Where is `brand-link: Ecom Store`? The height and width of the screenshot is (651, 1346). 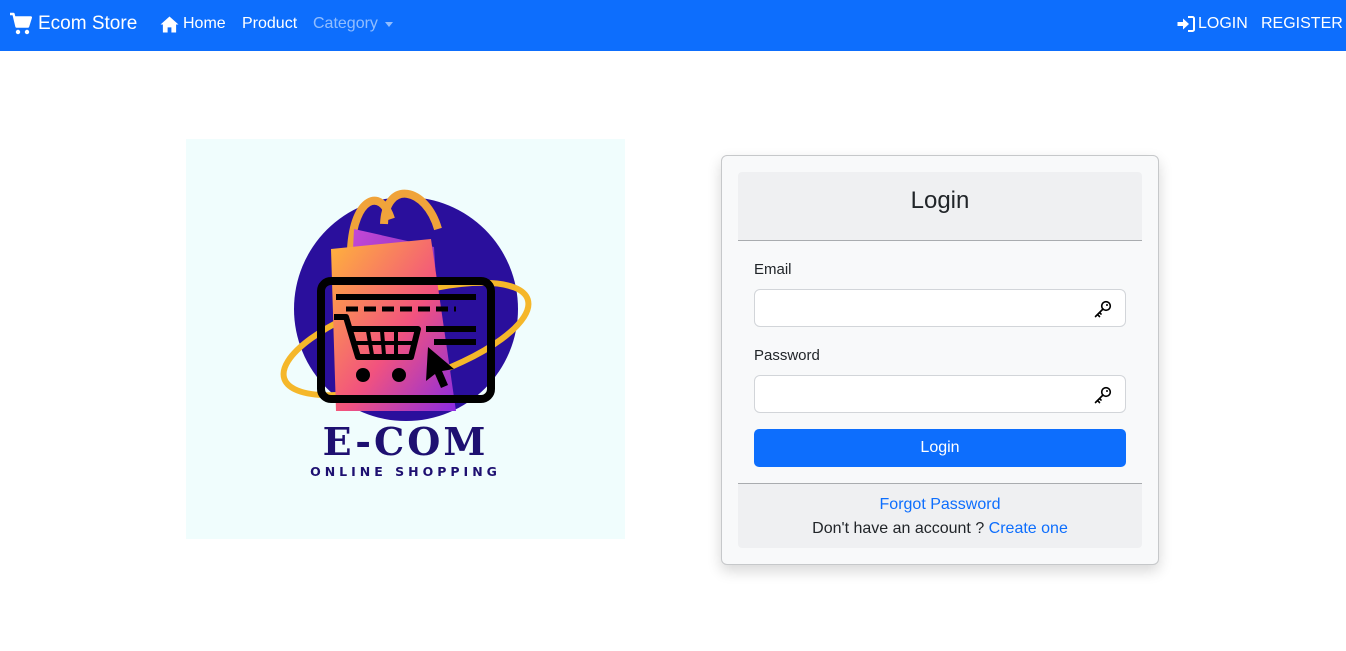
brand-link: Ecom Store is located at coordinates (73, 24).